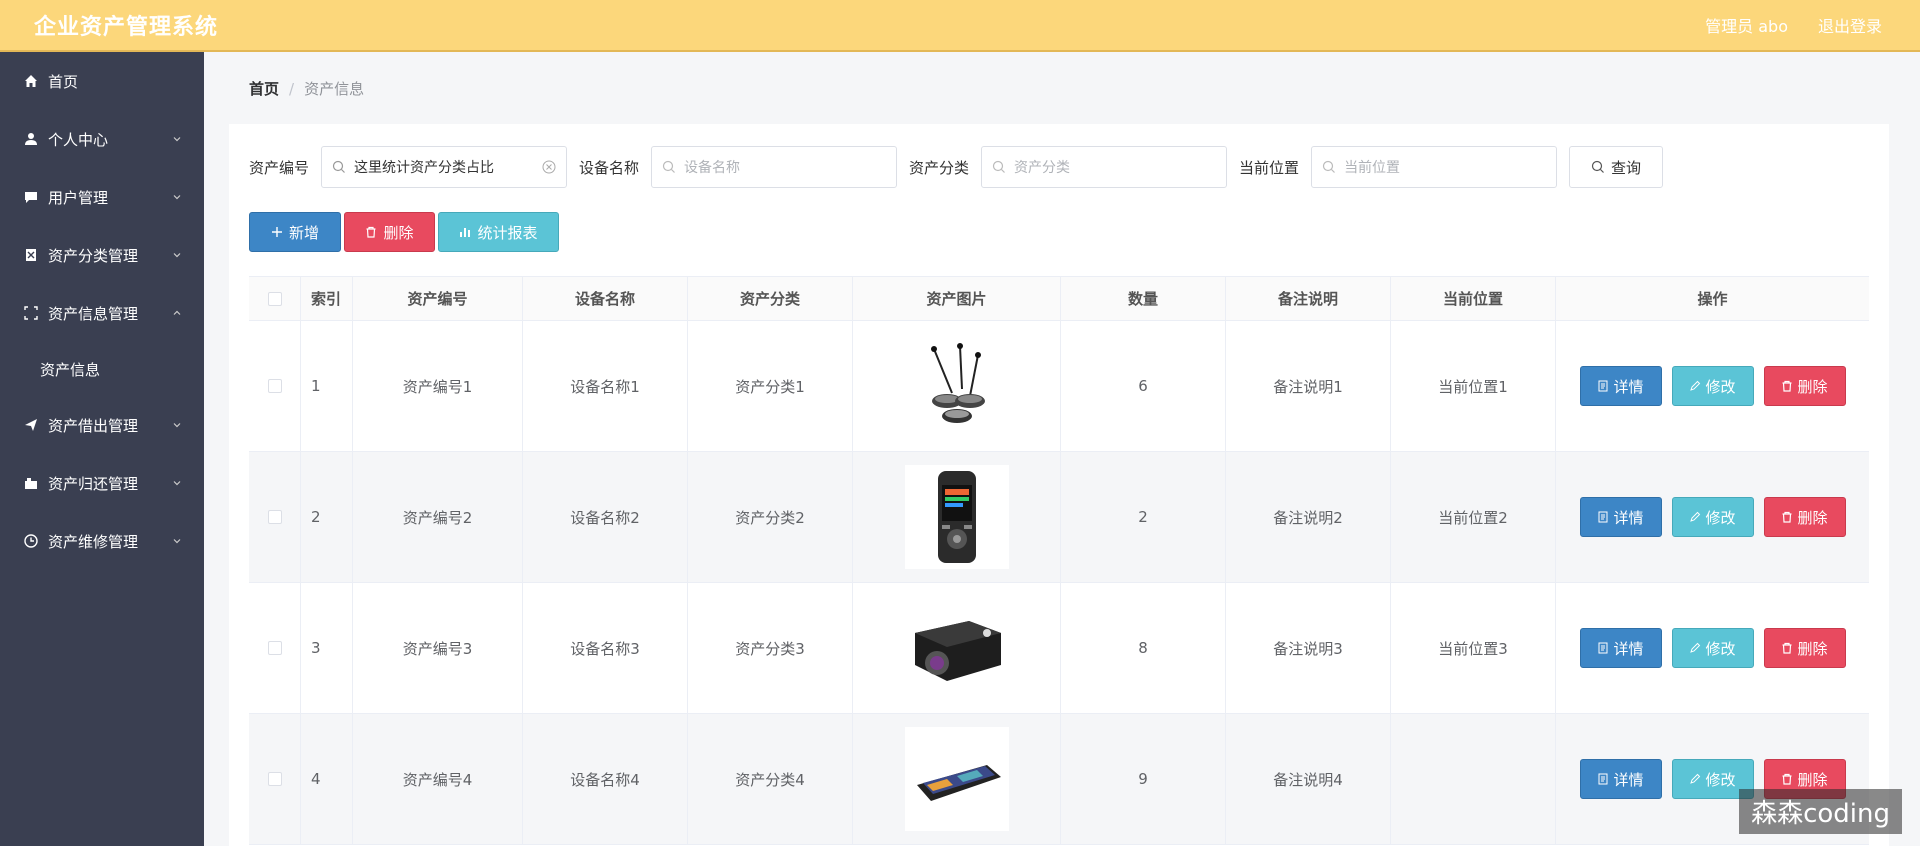 The height and width of the screenshot is (846, 1920). What do you see at coordinates (1059, 648) in the screenshot?
I see `table-row: 3 资产编号3 设备名称3 资产分类3 8 备注说明3 当前位置3 详情 修改` at bounding box center [1059, 648].